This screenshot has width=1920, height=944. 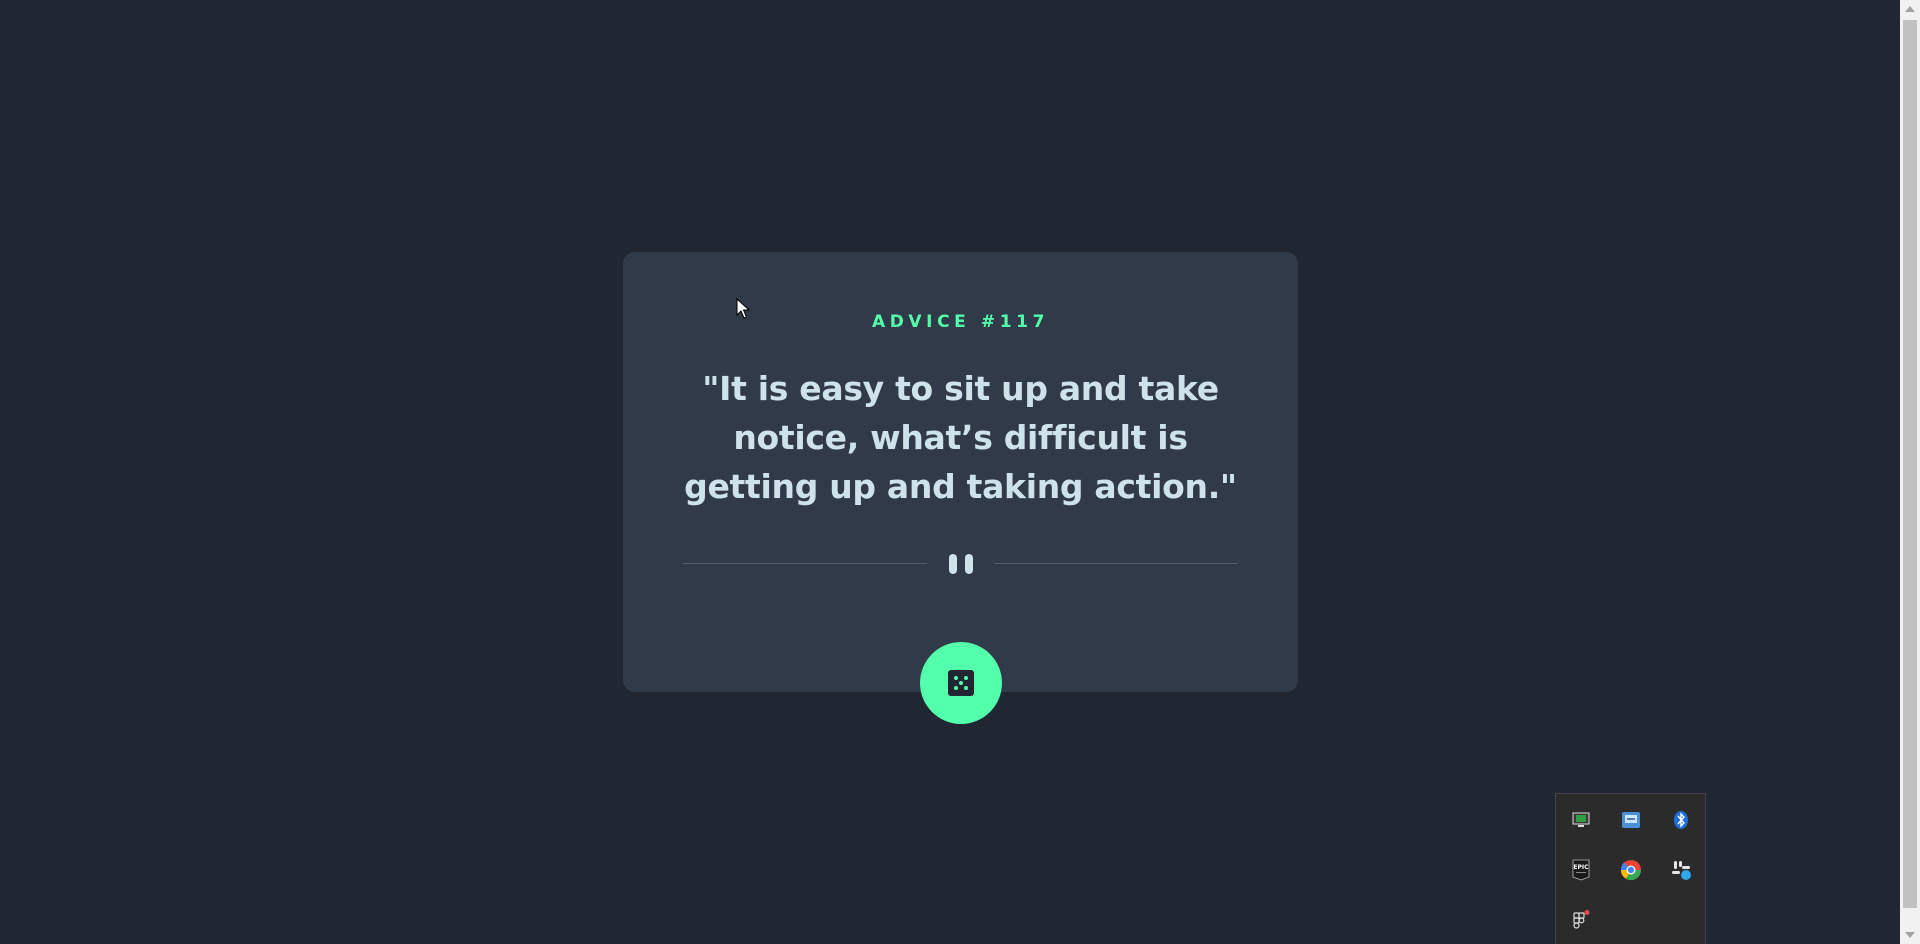 I want to click on network-app-icon, so click(x=1631, y=820).